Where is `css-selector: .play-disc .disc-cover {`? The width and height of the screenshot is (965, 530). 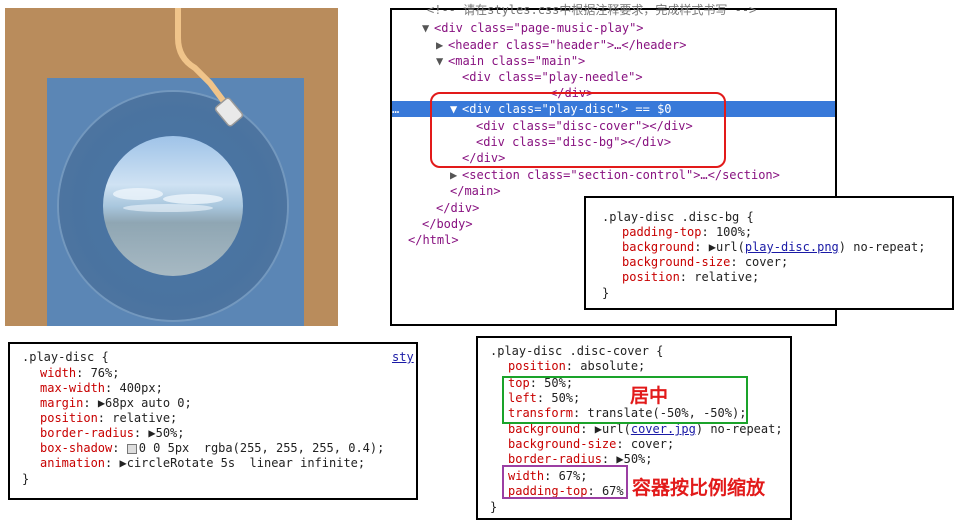 css-selector: .play-disc .disc-cover { is located at coordinates (577, 351).